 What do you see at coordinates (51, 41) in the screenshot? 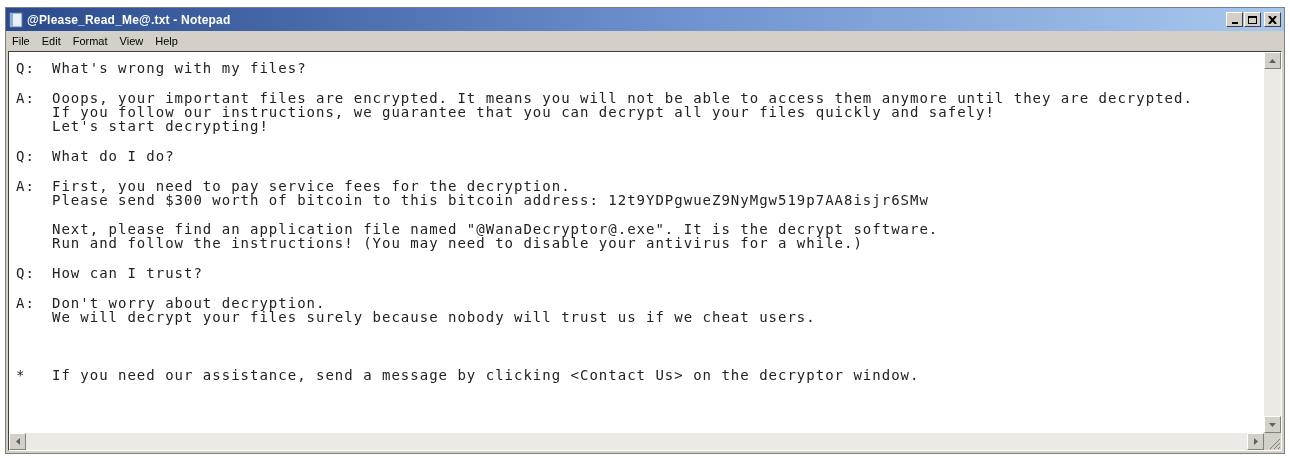
I see `menu-item: Edit` at bounding box center [51, 41].